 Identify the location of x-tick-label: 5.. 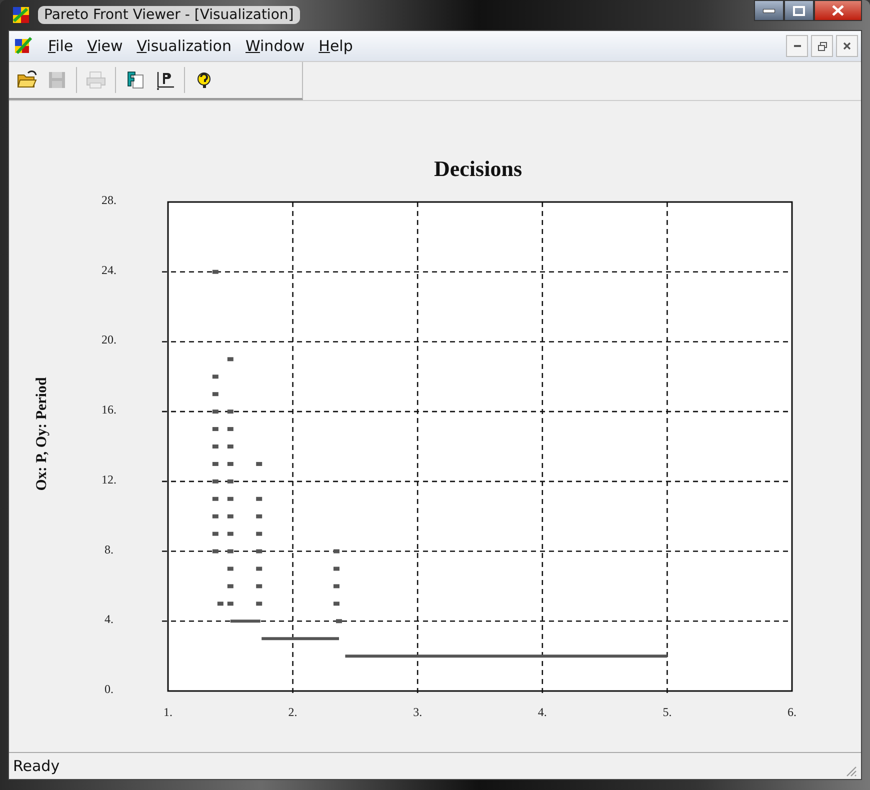
(667, 712).